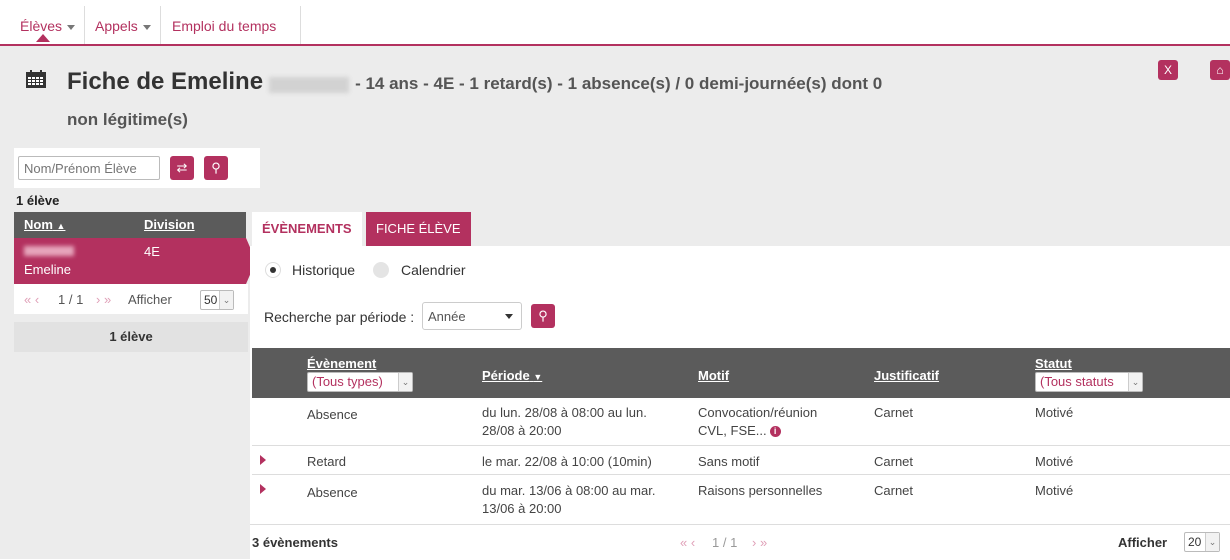  What do you see at coordinates (1089, 382) in the screenshot?
I see `status-filter: (Tous statuts ⌄` at bounding box center [1089, 382].